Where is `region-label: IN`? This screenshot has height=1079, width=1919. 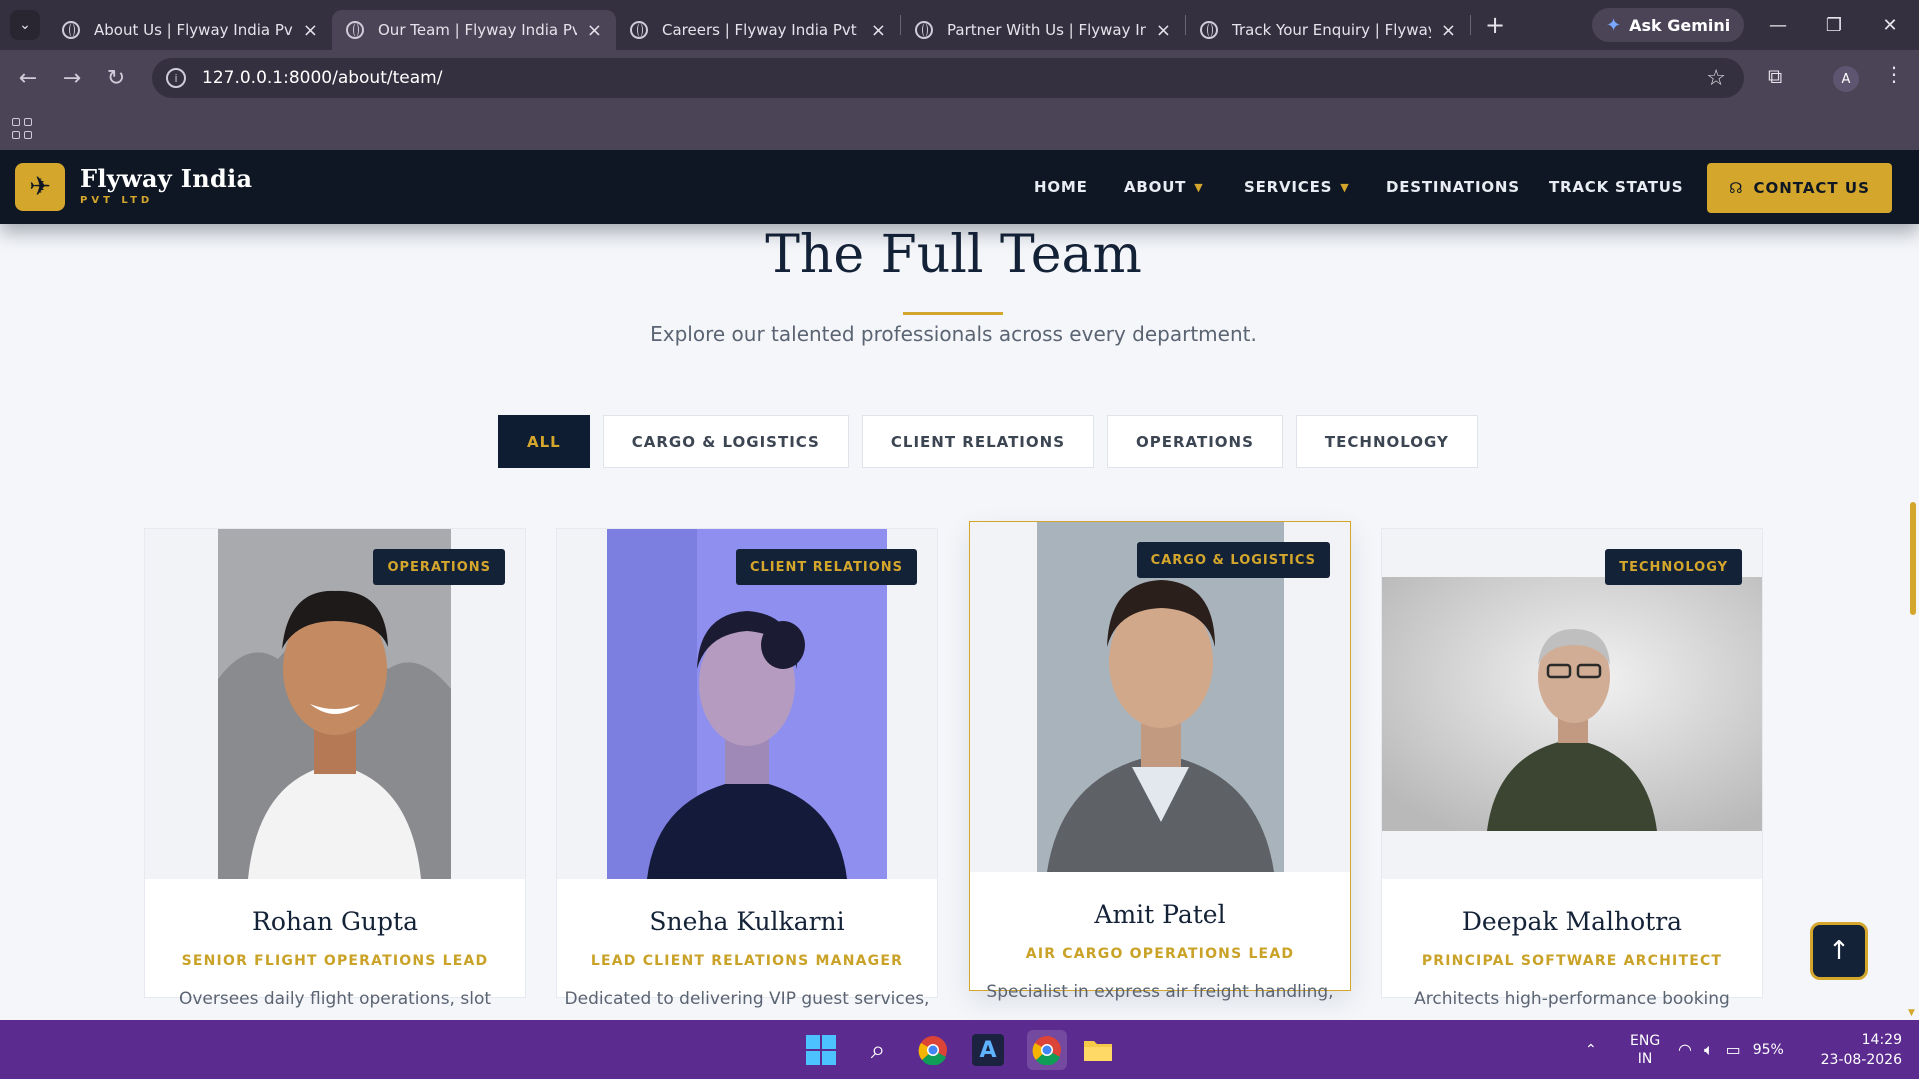 region-label: IN is located at coordinates (1645, 1058).